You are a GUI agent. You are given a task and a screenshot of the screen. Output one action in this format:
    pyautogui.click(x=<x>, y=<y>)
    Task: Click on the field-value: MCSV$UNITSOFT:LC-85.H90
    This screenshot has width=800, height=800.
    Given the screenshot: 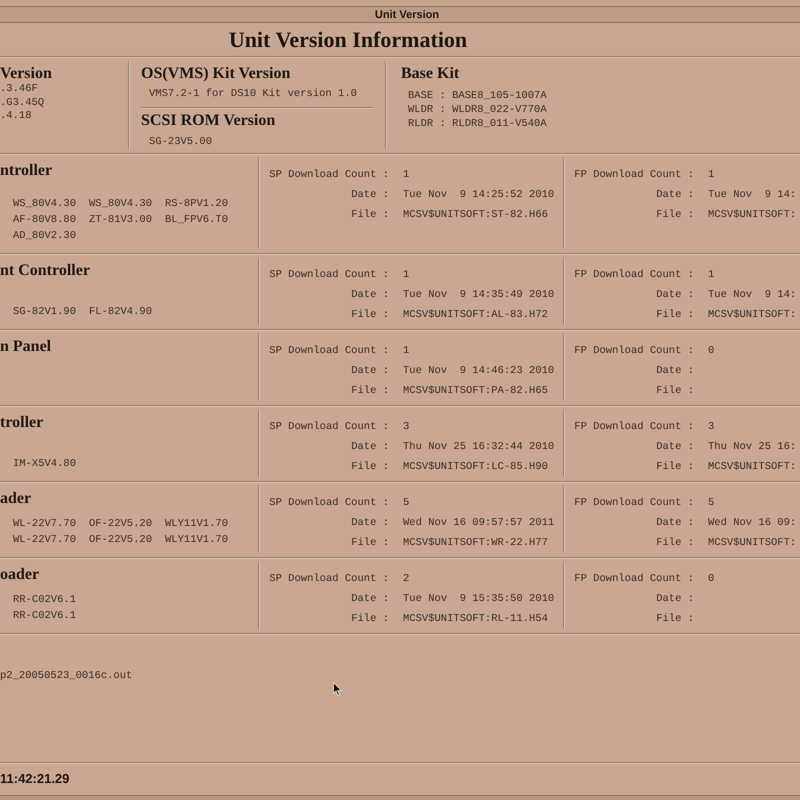 What is the action you would take?
    pyautogui.click(x=475, y=467)
    